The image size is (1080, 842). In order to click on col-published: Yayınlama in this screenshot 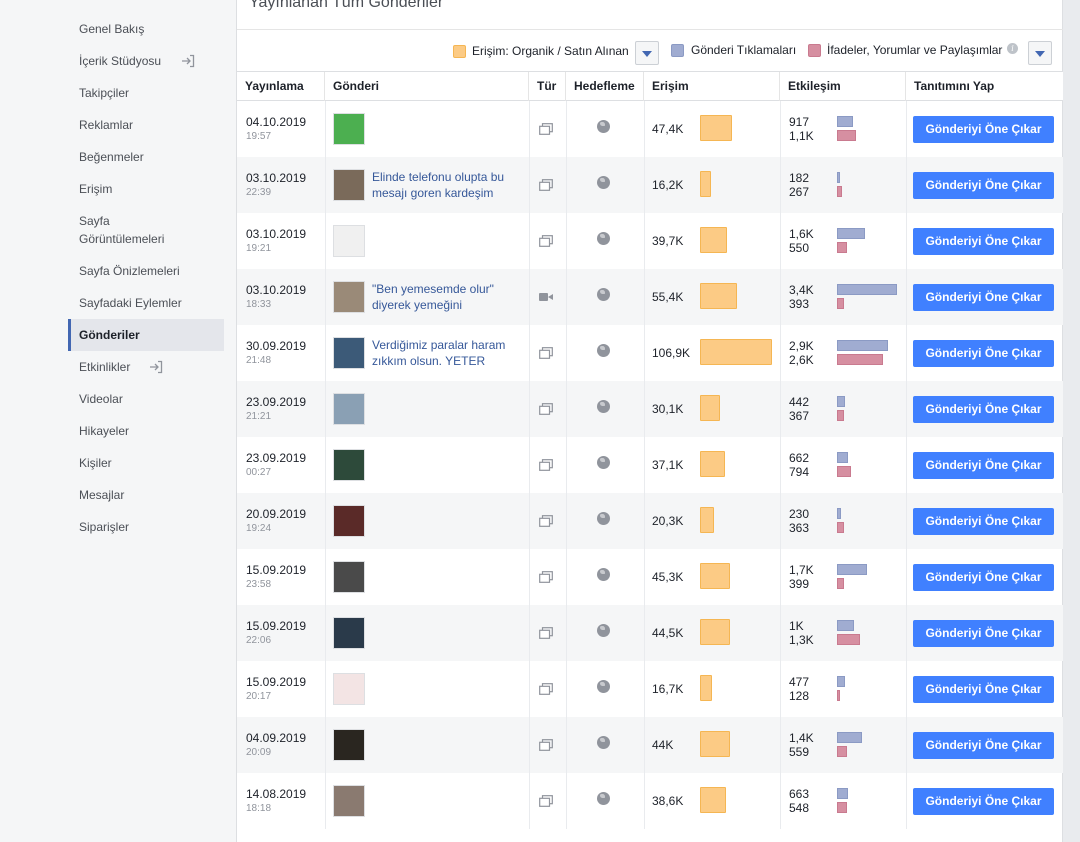, I will do `click(281, 86)`.